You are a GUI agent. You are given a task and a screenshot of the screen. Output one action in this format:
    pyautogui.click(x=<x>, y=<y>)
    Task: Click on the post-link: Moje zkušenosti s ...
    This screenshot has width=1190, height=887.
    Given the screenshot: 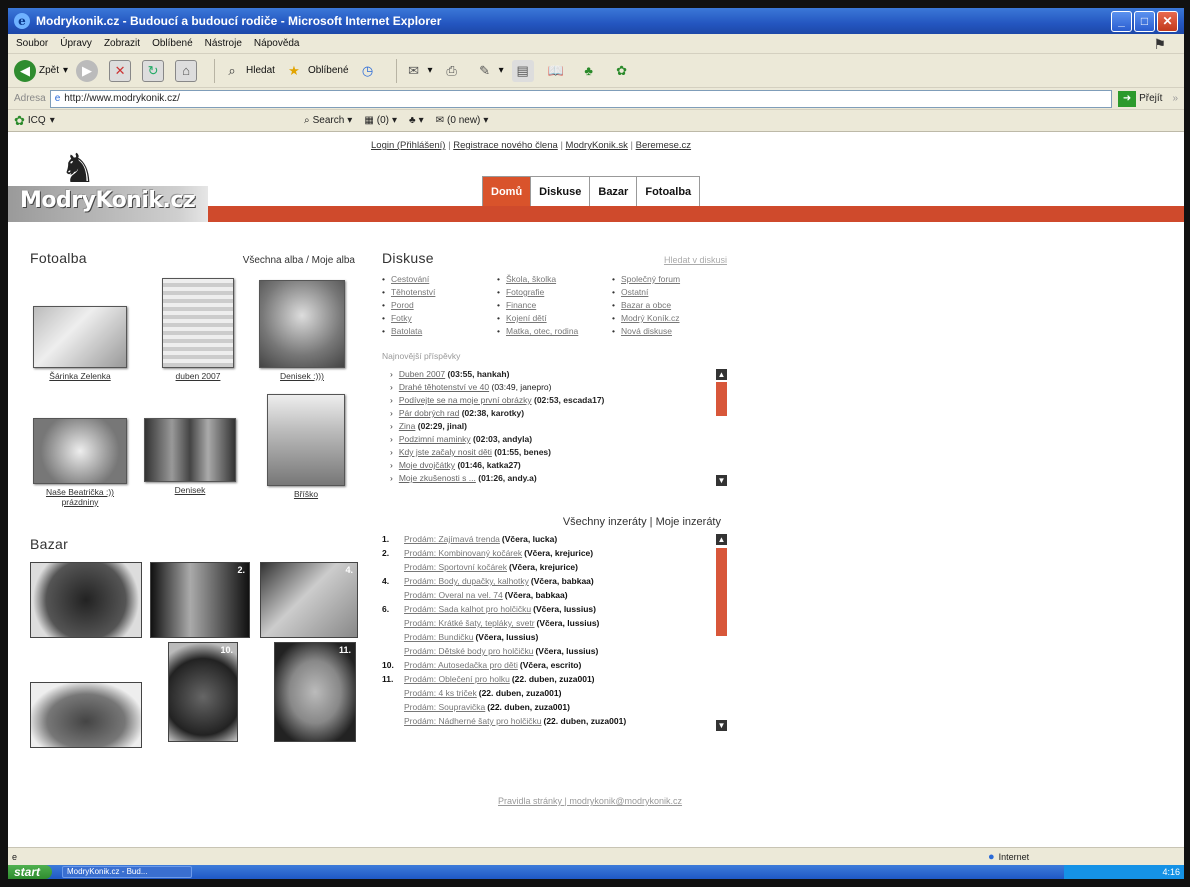 What is the action you would take?
    pyautogui.click(x=437, y=478)
    